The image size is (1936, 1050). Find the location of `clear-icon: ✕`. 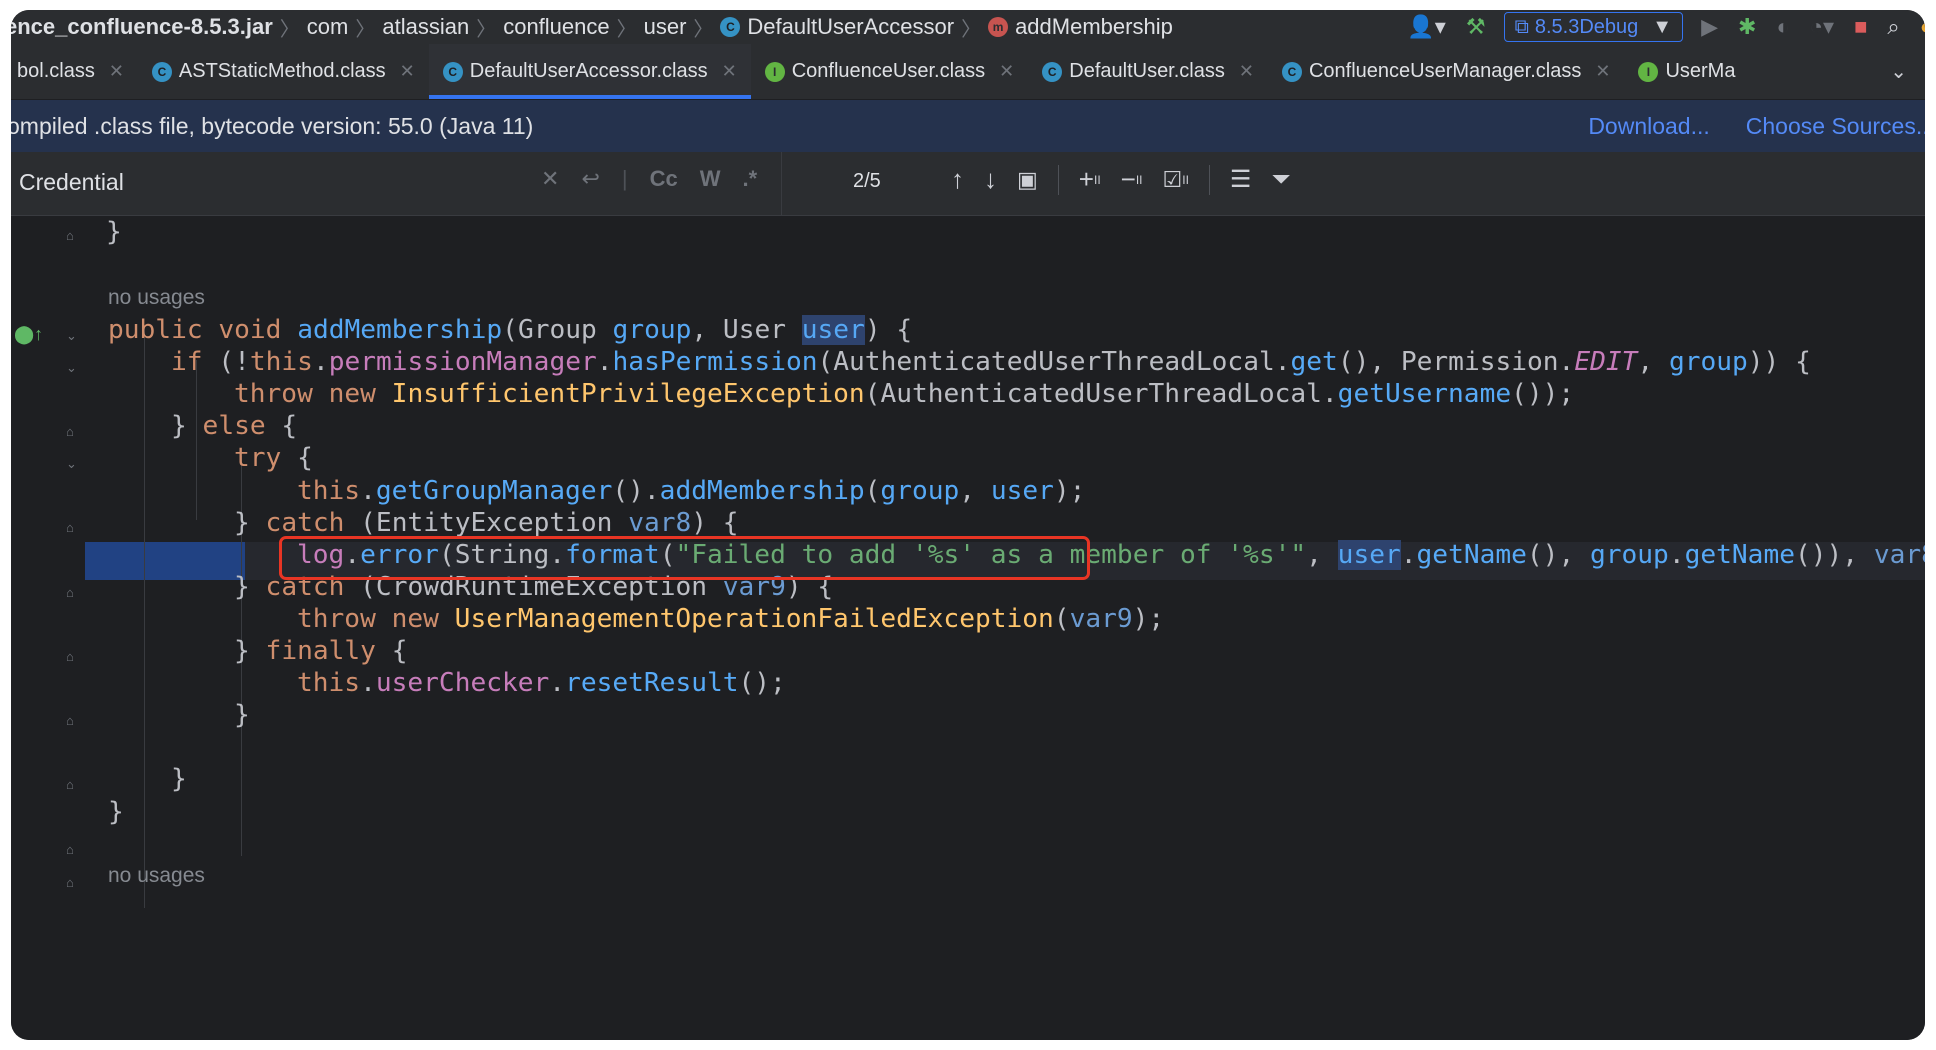

clear-icon: ✕ is located at coordinates (550, 179).